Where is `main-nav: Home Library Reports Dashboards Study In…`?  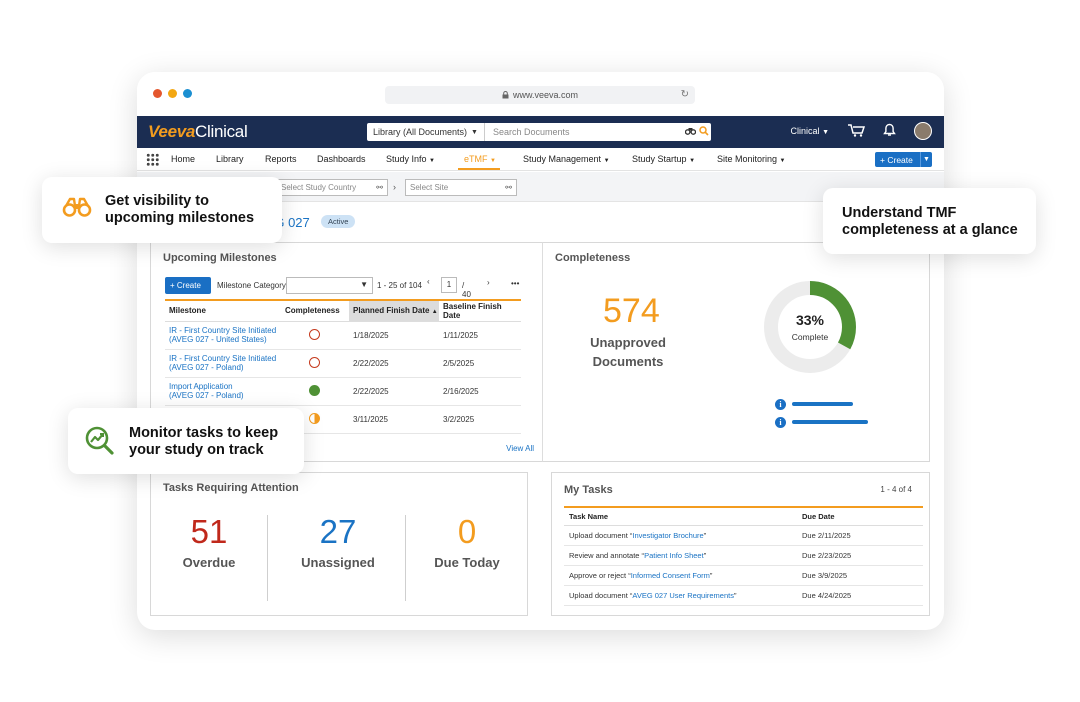
main-nav: Home Library Reports Dashboards Study In… is located at coordinates (540, 159).